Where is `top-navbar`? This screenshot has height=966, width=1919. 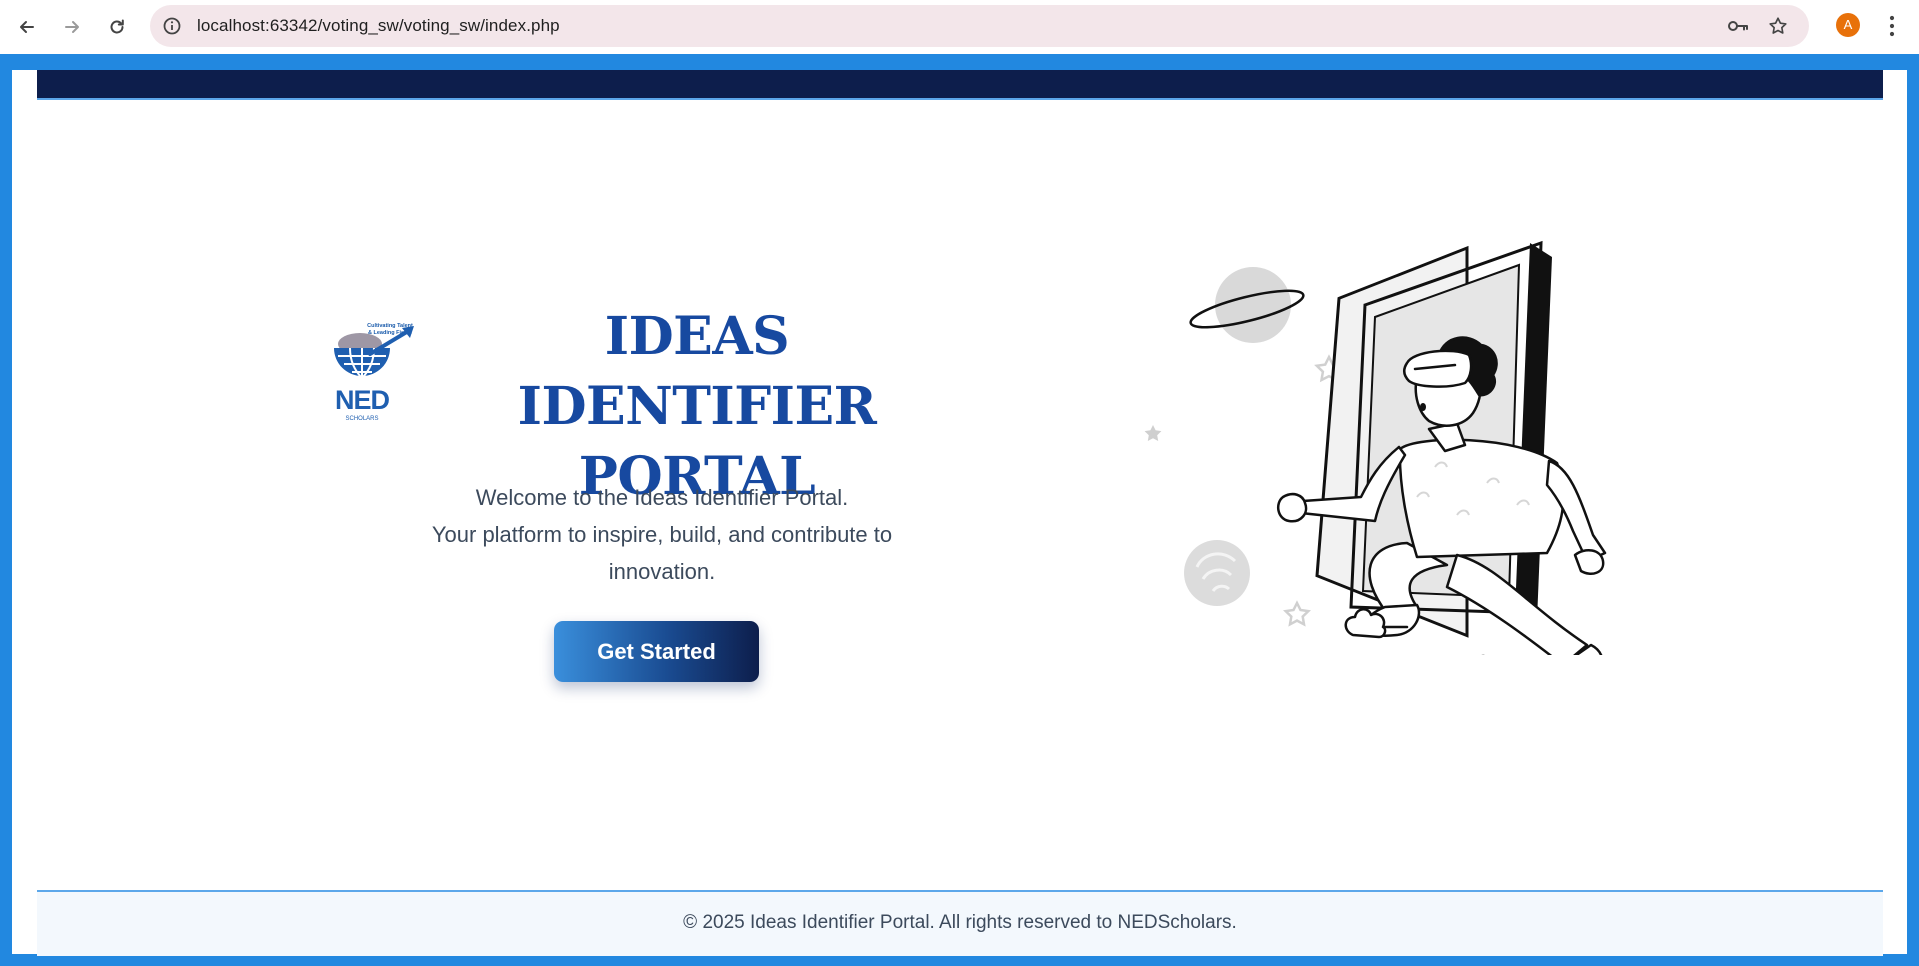 top-navbar is located at coordinates (960, 84).